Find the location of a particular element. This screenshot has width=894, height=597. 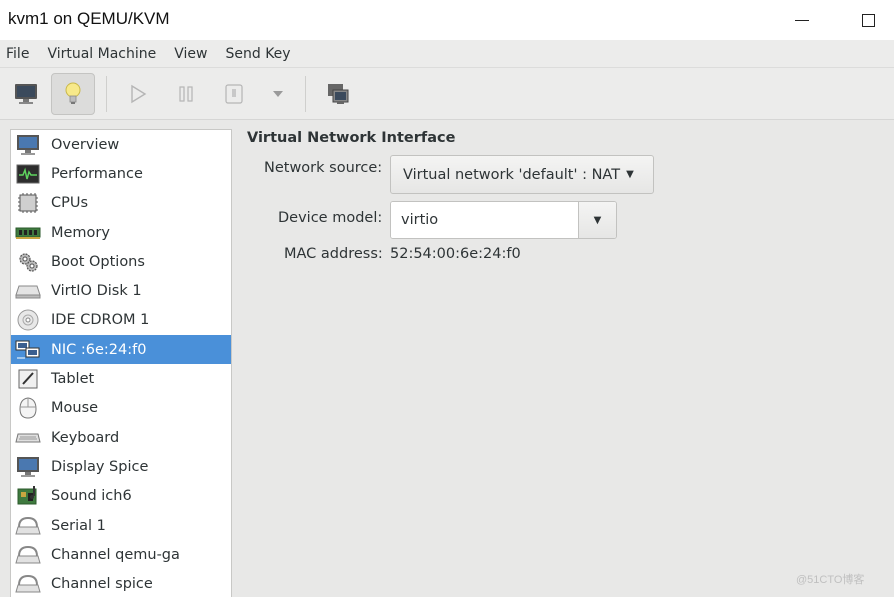

sidebar-item-boot-options: Boot Options is located at coordinates (121, 261).